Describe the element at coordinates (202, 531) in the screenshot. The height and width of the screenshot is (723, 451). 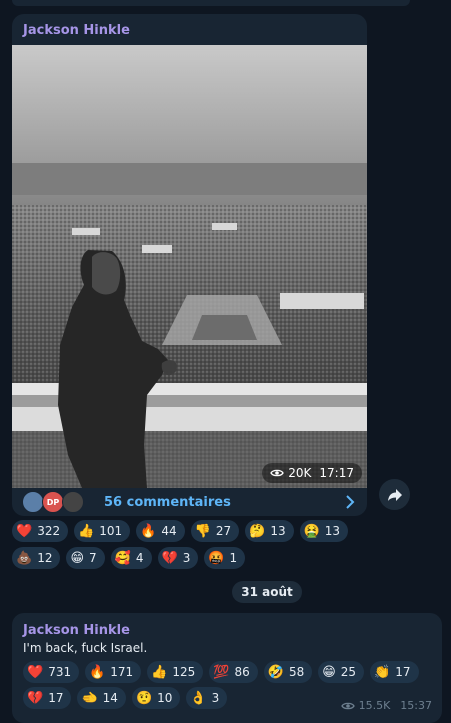
I see `reaction-emoji: 👎` at that location.